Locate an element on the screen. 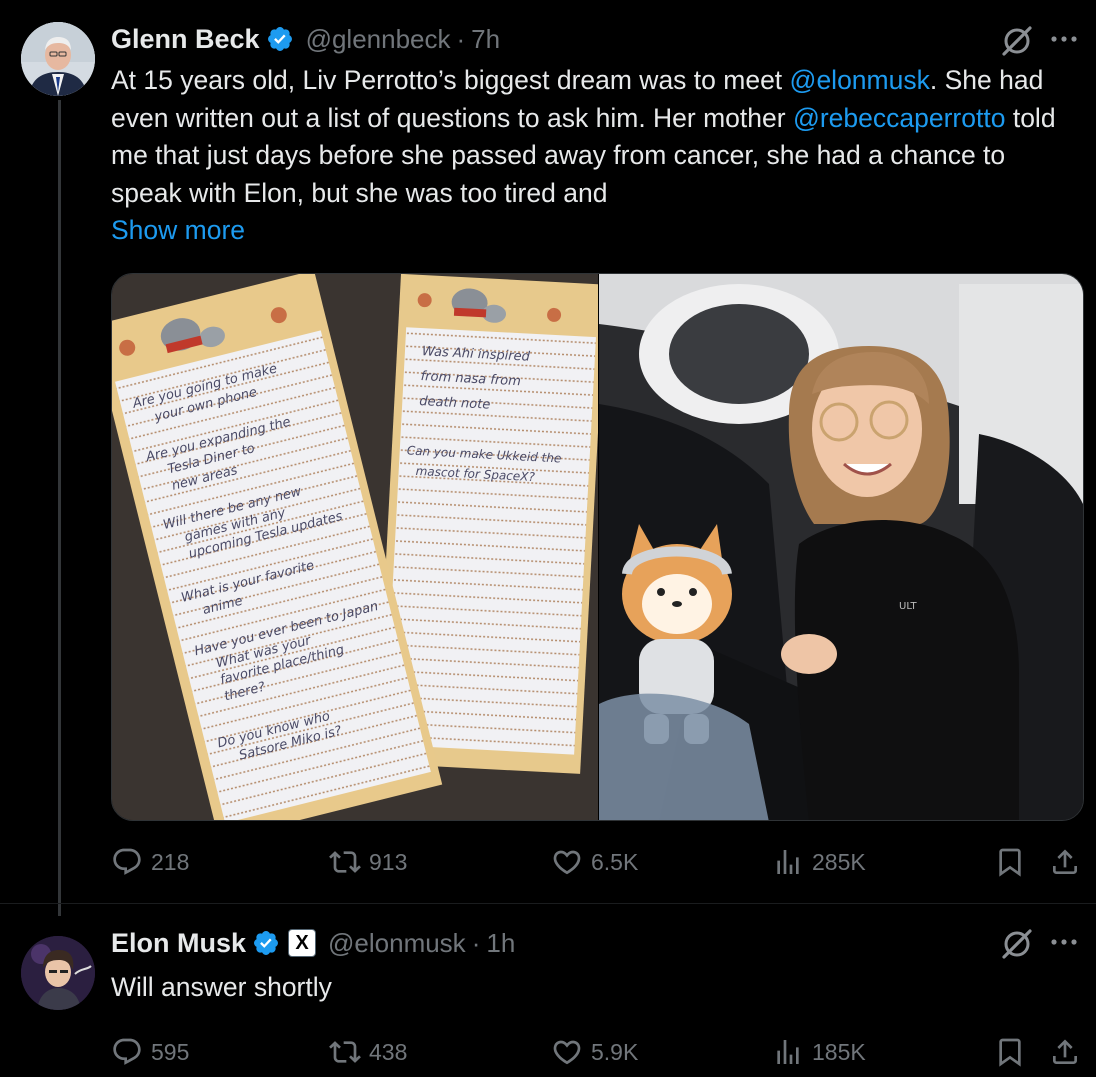 This screenshot has height=1077, width=1096. reply-count: 218 is located at coordinates (170, 861).